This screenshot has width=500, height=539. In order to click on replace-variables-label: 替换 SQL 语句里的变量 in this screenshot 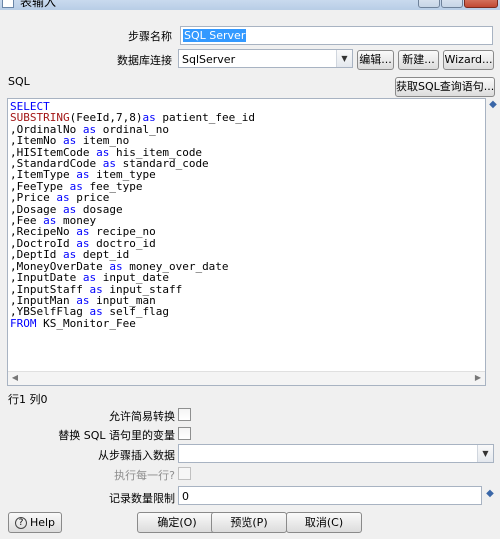, I will do `click(116, 435)`.